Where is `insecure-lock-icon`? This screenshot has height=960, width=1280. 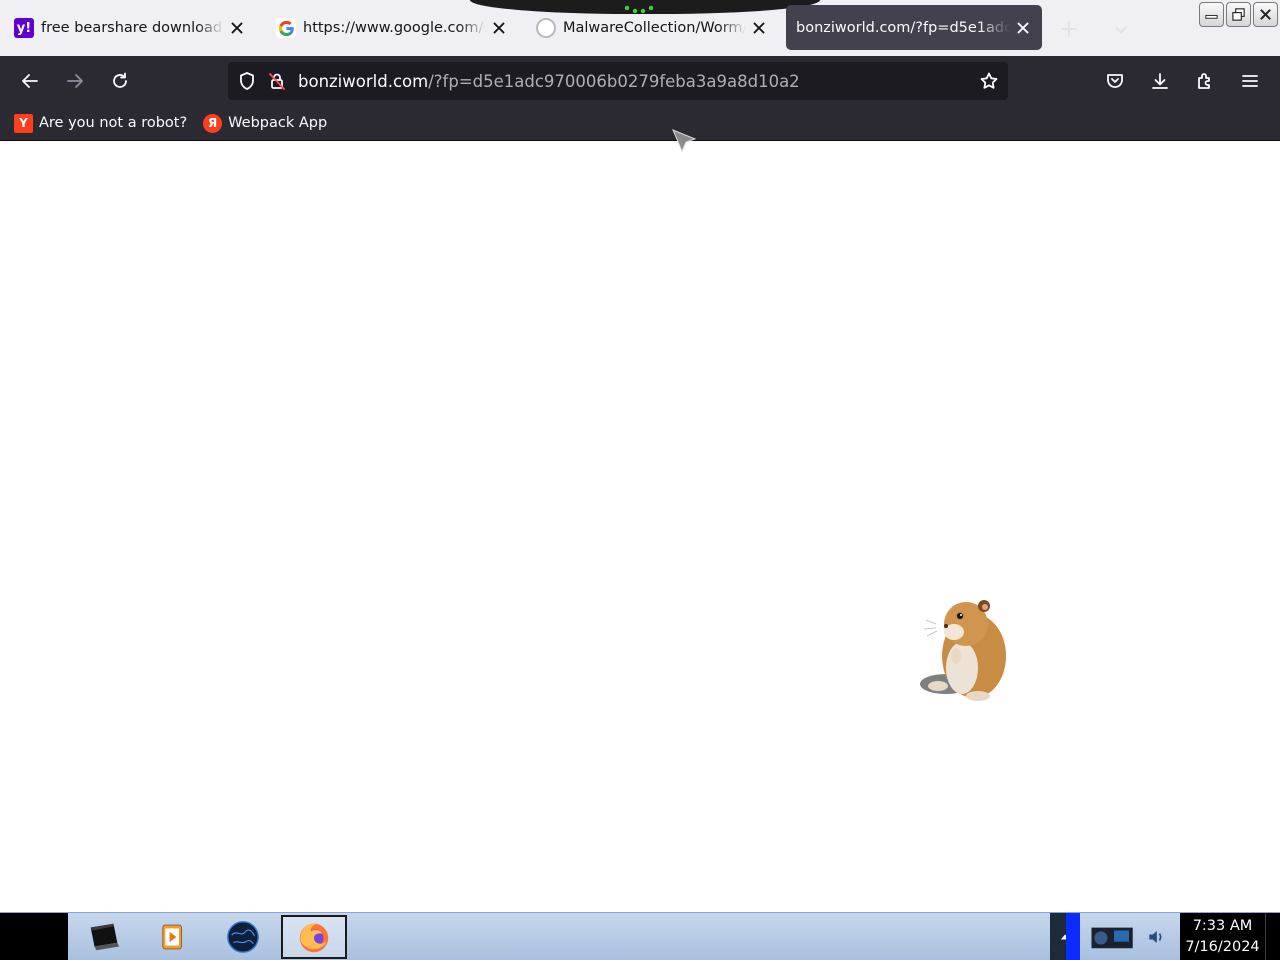 insecure-lock-icon is located at coordinates (277, 81).